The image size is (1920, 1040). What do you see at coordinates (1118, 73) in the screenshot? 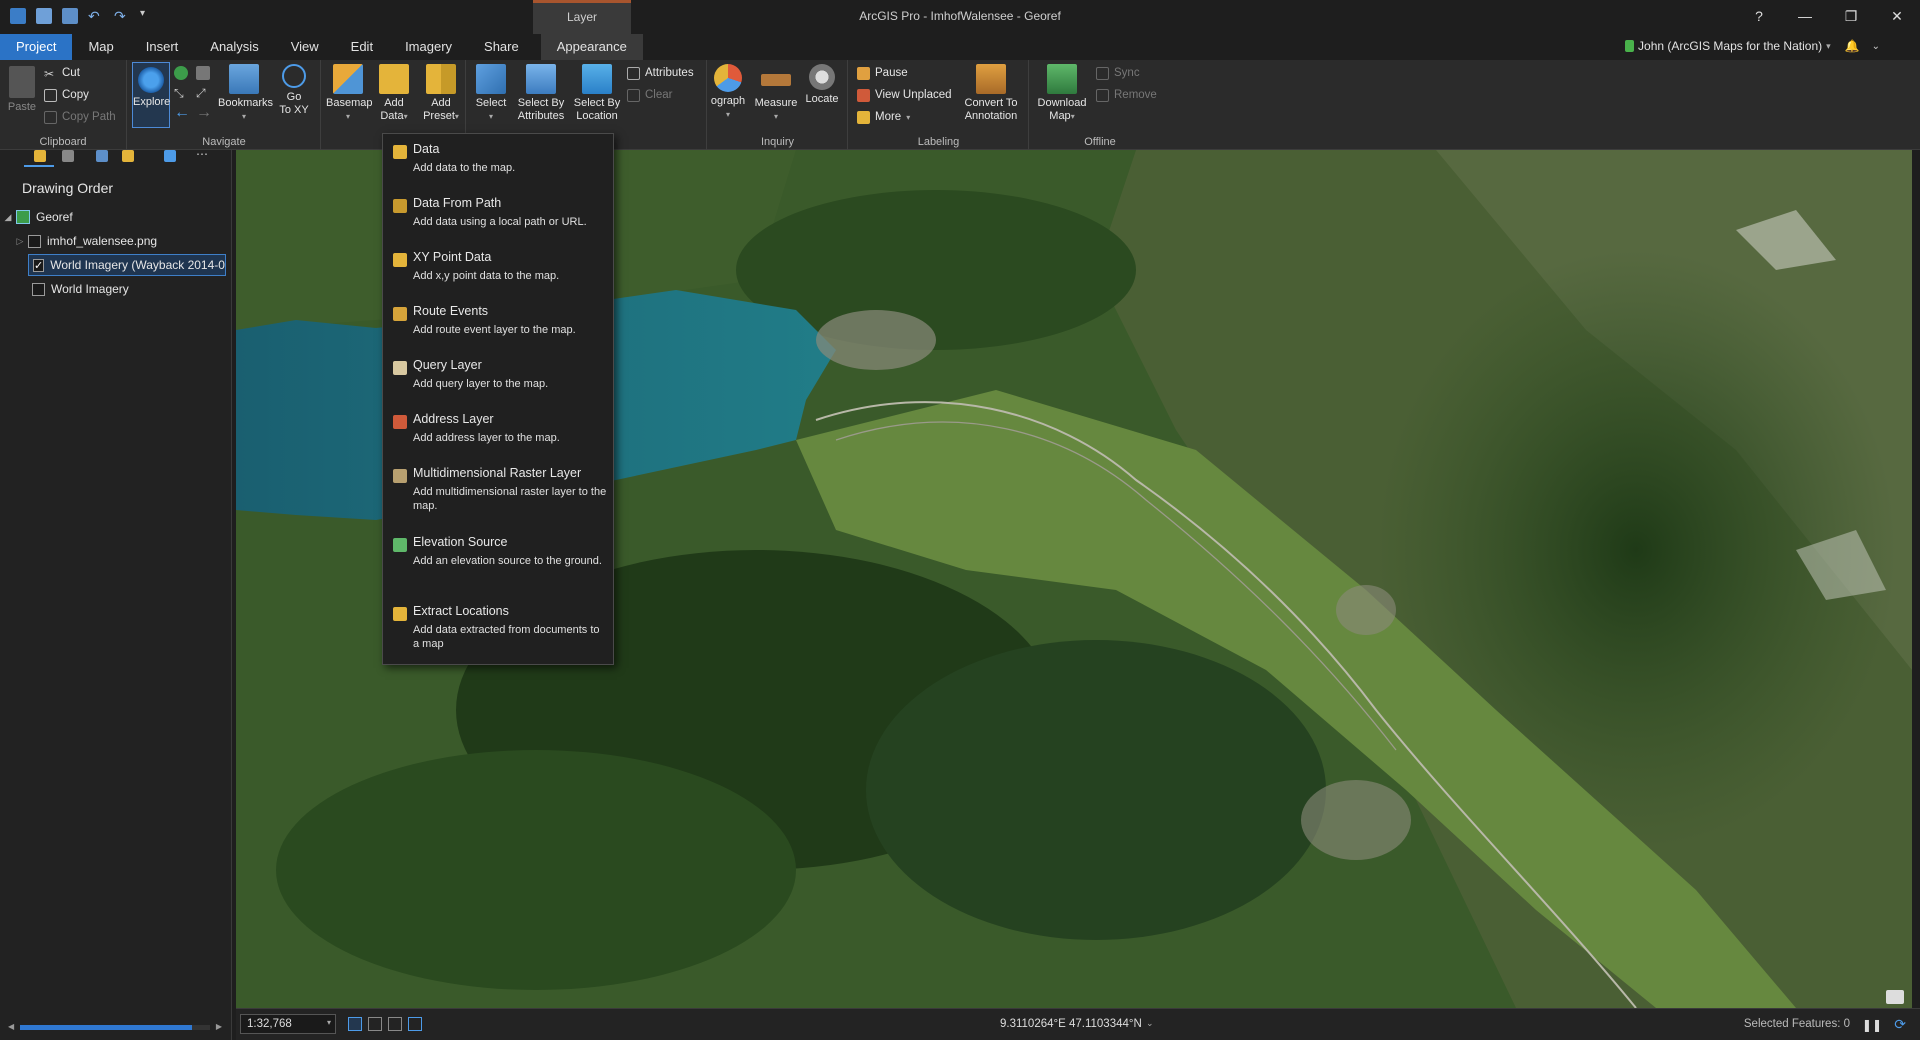
I see `sync-button: Sync` at bounding box center [1118, 73].